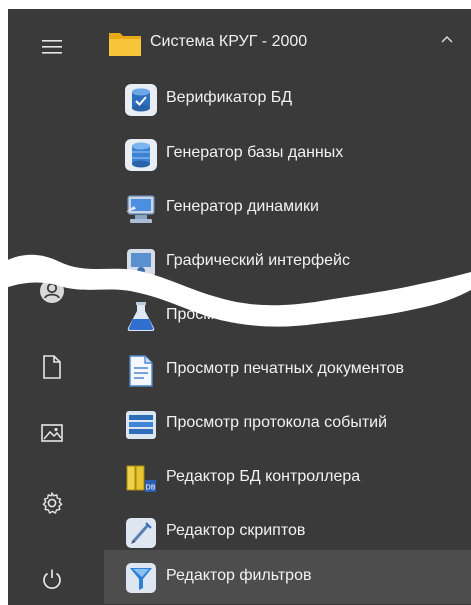 This screenshot has height=605, width=471. I want to click on power-icon, so click(52, 579).